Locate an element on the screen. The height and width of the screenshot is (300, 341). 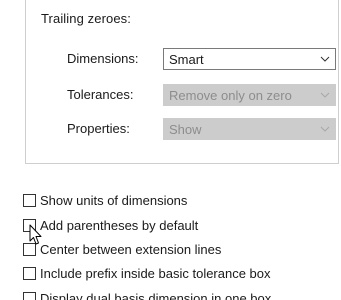
add-parentheses-label: Add parentheses by default is located at coordinates (119, 225).